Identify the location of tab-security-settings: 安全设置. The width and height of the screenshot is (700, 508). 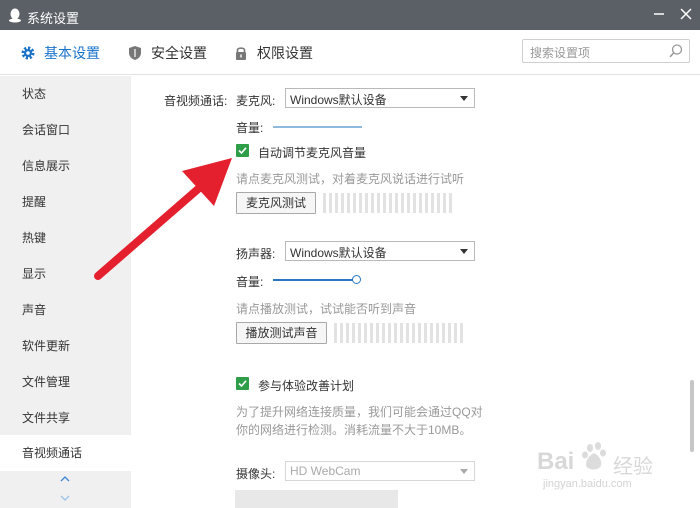
(167, 53).